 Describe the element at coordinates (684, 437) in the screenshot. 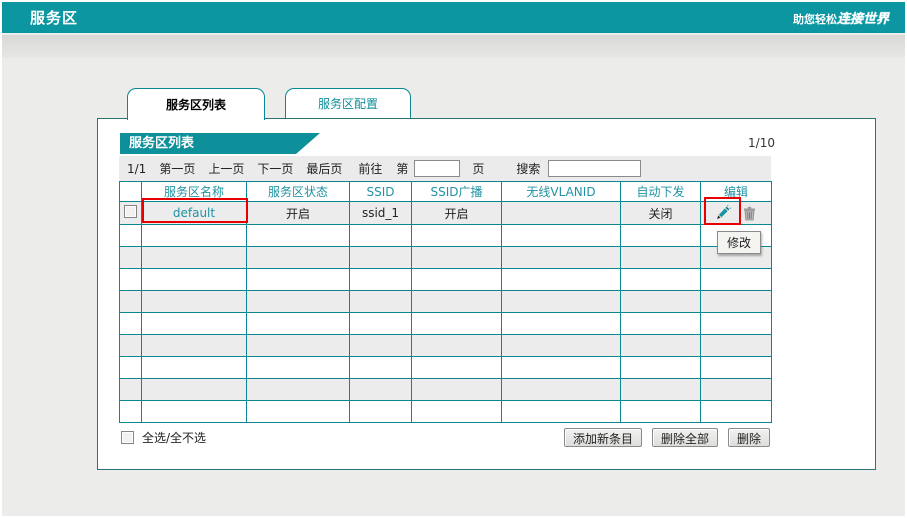

I see `delete-all-button: 删除全部` at that location.